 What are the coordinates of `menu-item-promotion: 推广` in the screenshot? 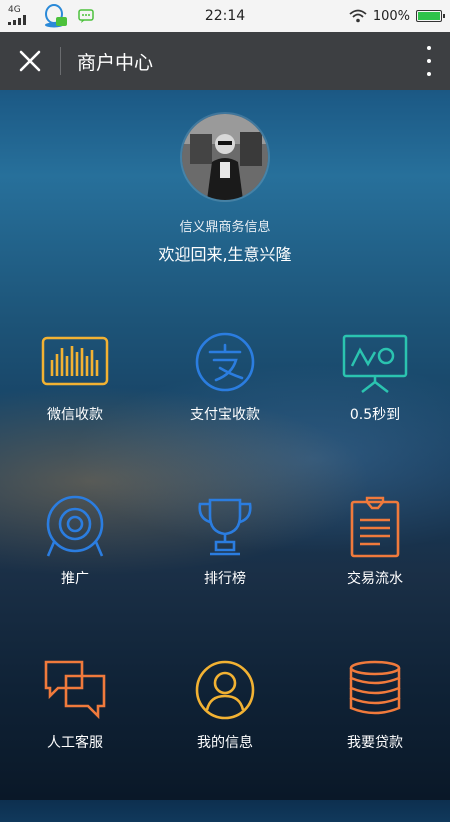 It's located at (75, 576).